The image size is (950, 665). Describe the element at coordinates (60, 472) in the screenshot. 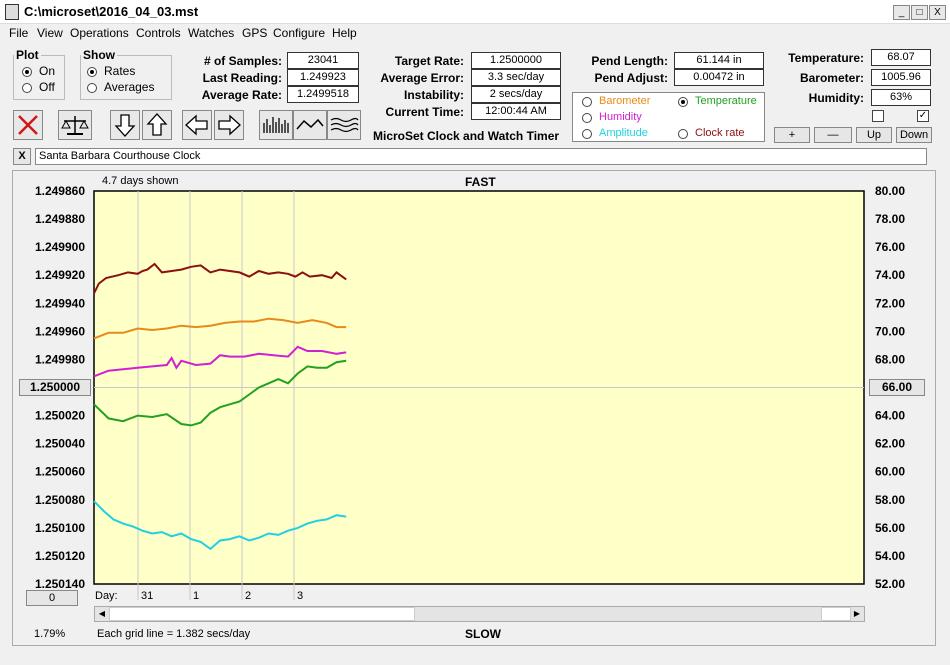

I see `left-tick-label: 1.250060` at that location.